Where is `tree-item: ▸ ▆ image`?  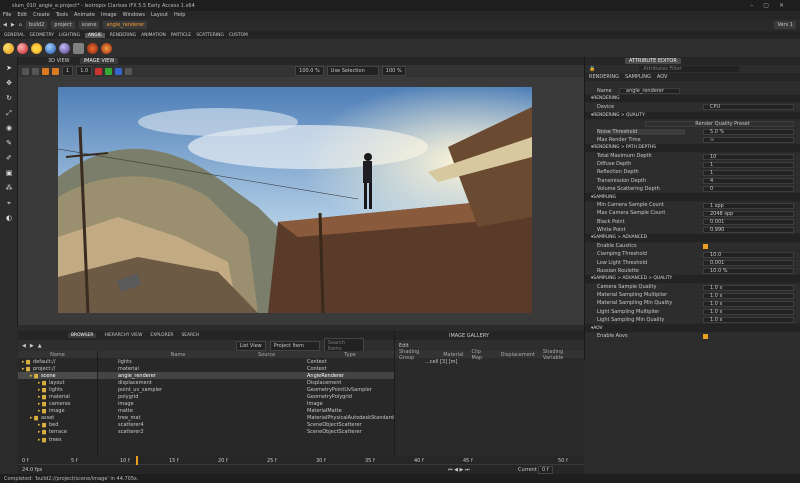
tree-item: ▸ ▆ image is located at coordinates (57, 411).